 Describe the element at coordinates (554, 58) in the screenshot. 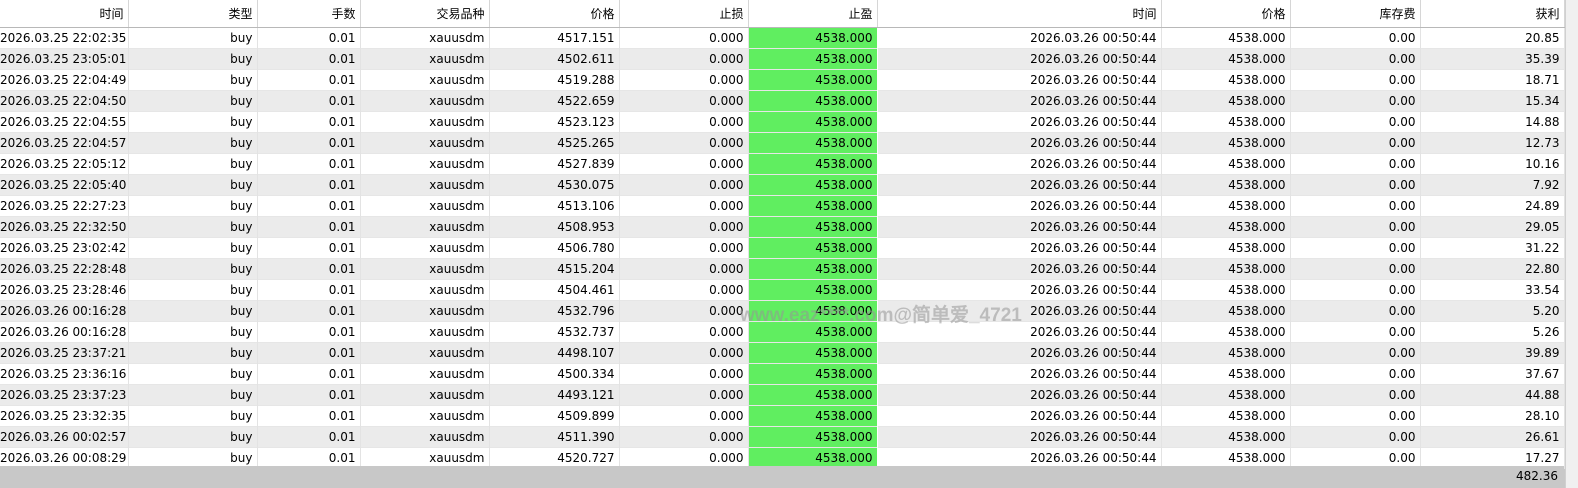

I see `cell-open-price: 4502.611` at that location.